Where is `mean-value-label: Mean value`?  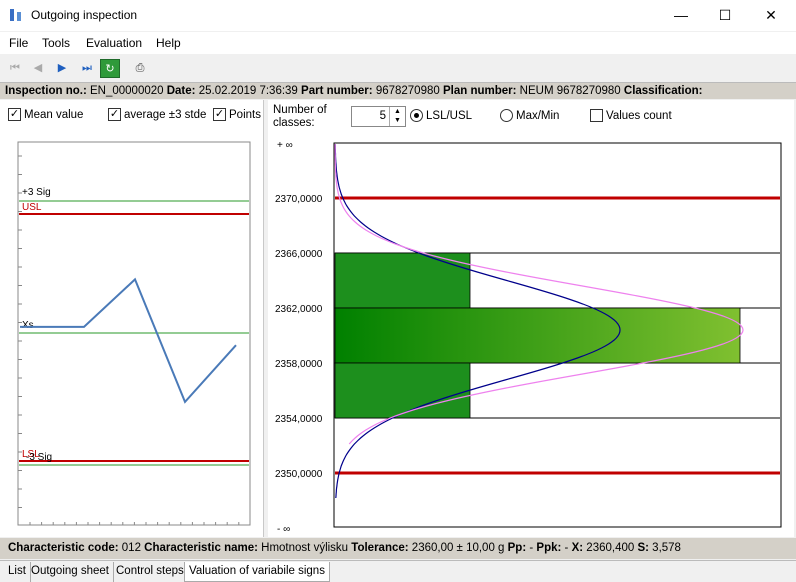
mean-value-label: Mean value is located at coordinates (54, 114).